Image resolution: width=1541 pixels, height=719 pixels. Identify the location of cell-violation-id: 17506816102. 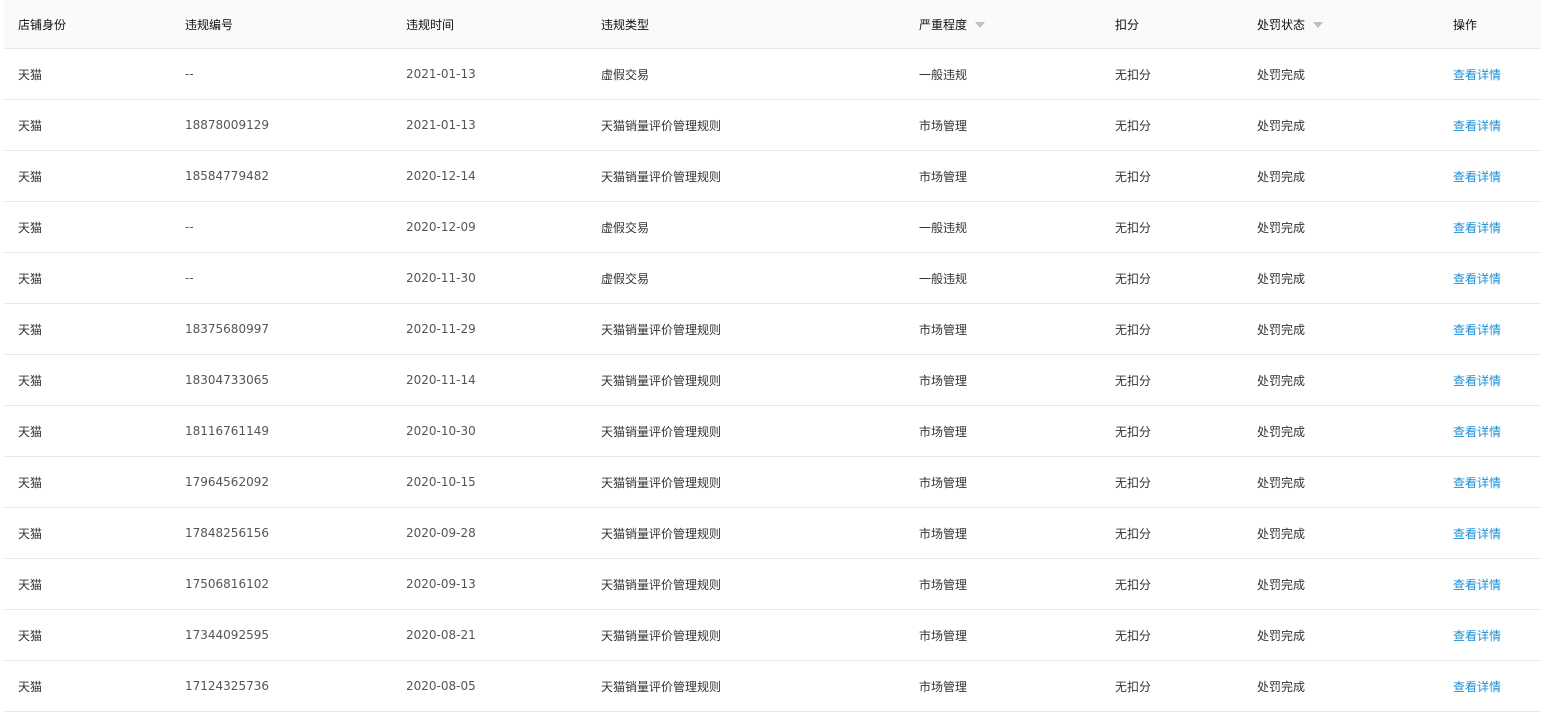
(227, 584).